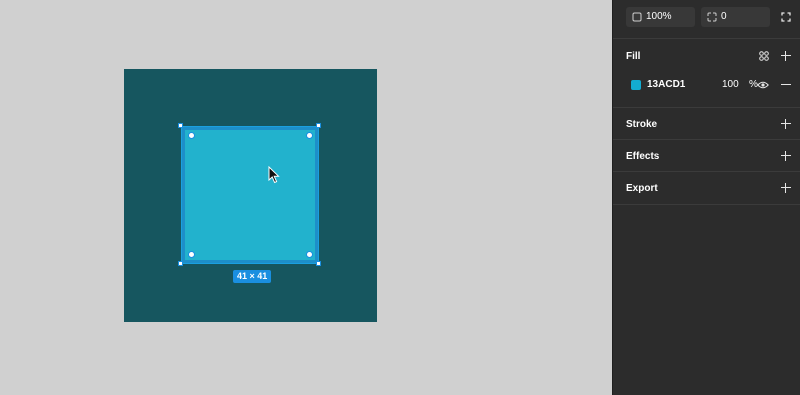 The width and height of the screenshot is (800, 395). Describe the element at coordinates (309, 254) in the screenshot. I see `corner-radius-handle-bottom-right` at that location.